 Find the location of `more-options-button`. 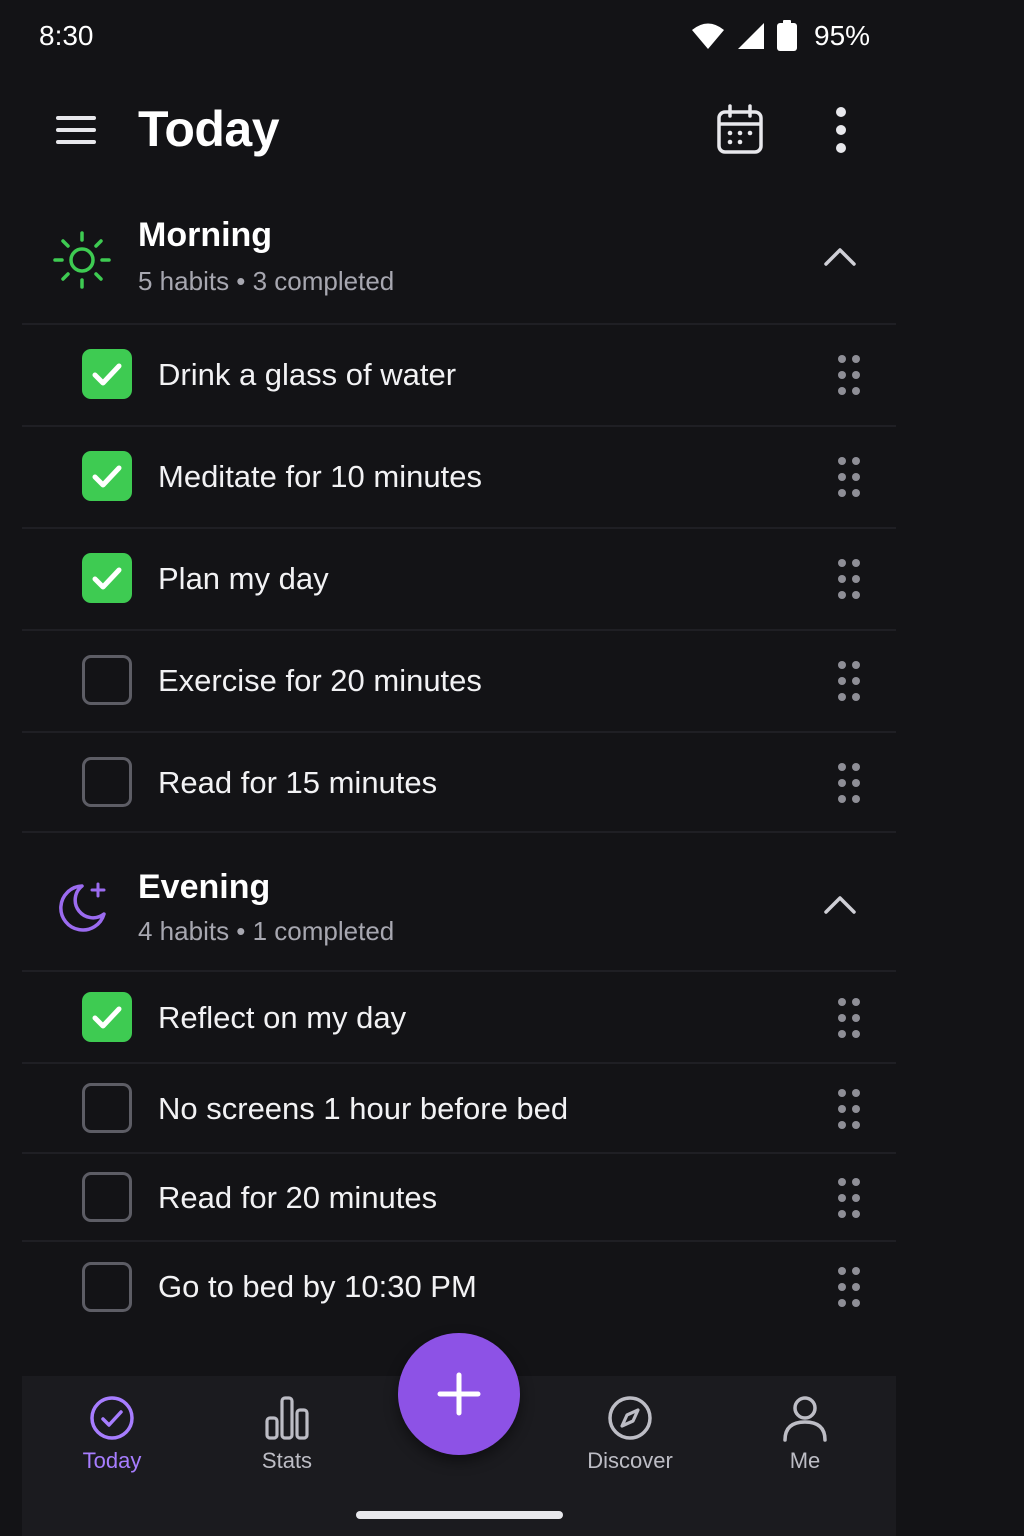

more-options-button is located at coordinates (841, 130).